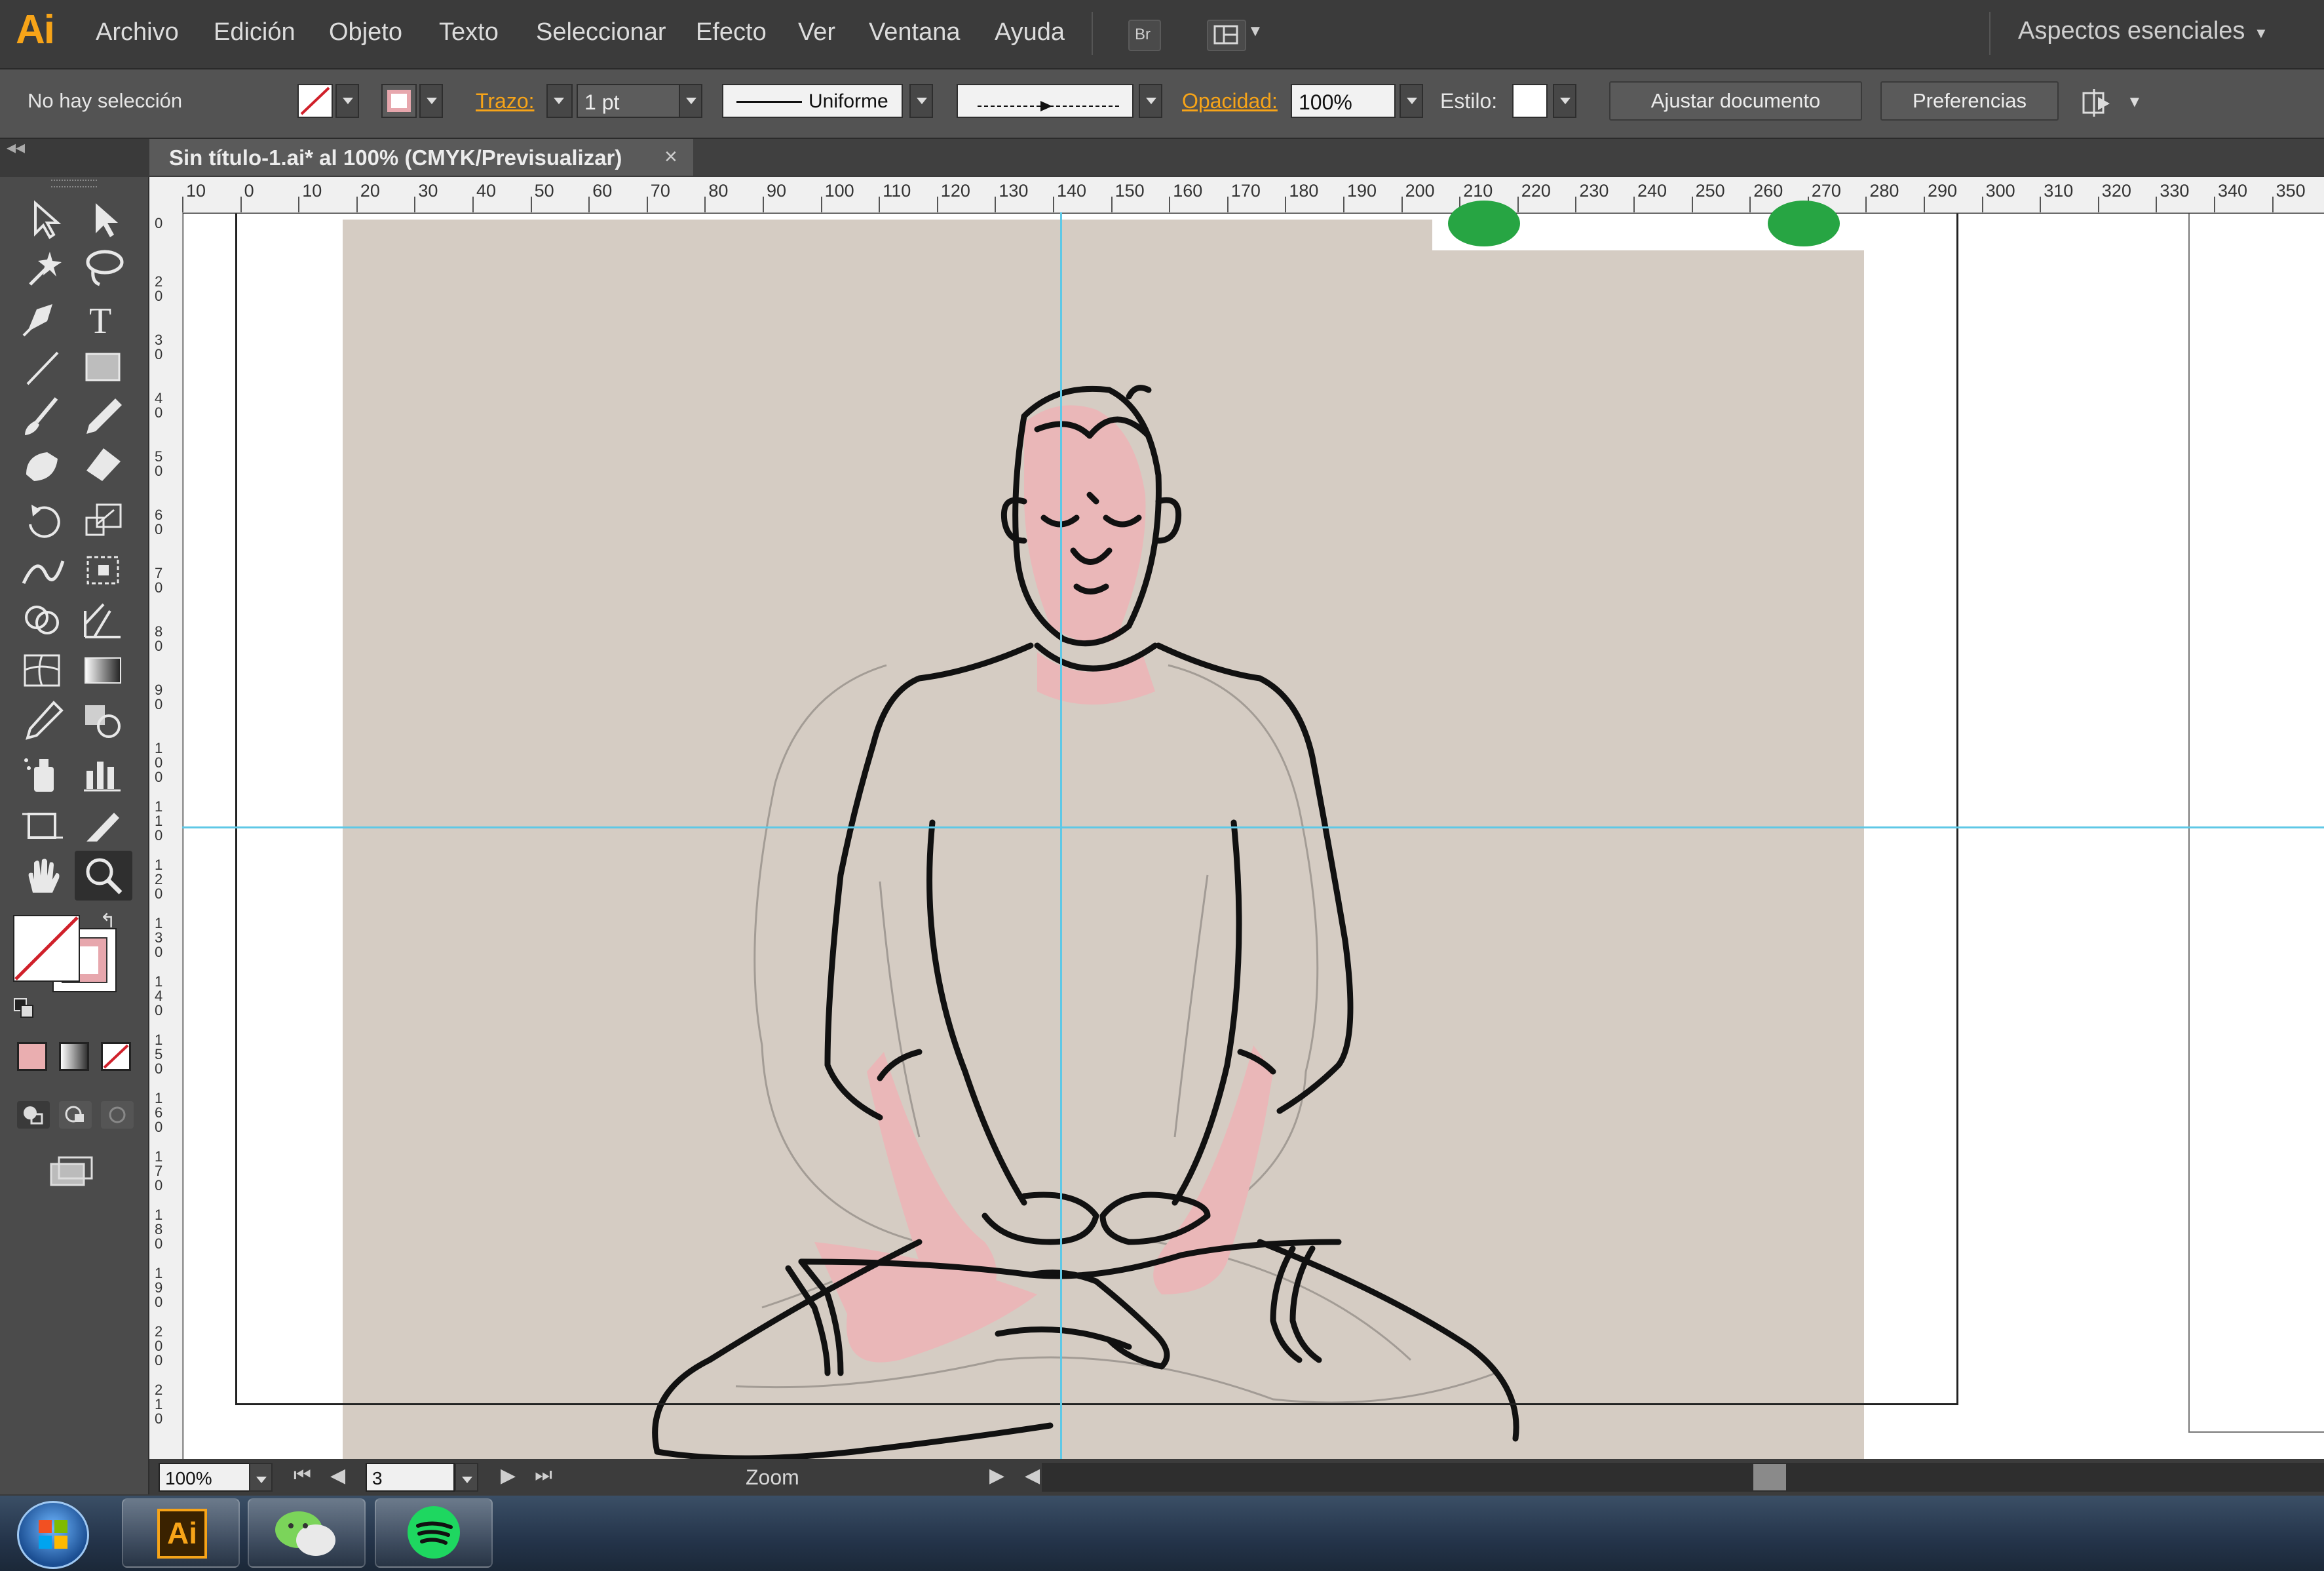 The image size is (2324, 1571). Describe the element at coordinates (43, 465) in the screenshot. I see `blob-brush-tool-icon` at that location.